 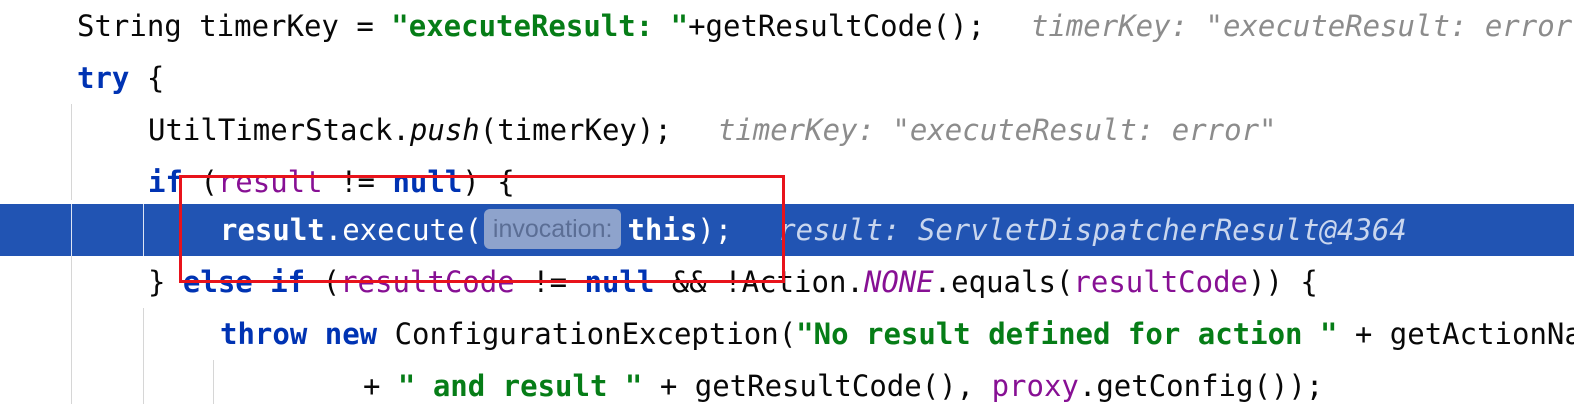 What do you see at coordinates (715, 230) in the screenshot?
I see `code-text: );` at bounding box center [715, 230].